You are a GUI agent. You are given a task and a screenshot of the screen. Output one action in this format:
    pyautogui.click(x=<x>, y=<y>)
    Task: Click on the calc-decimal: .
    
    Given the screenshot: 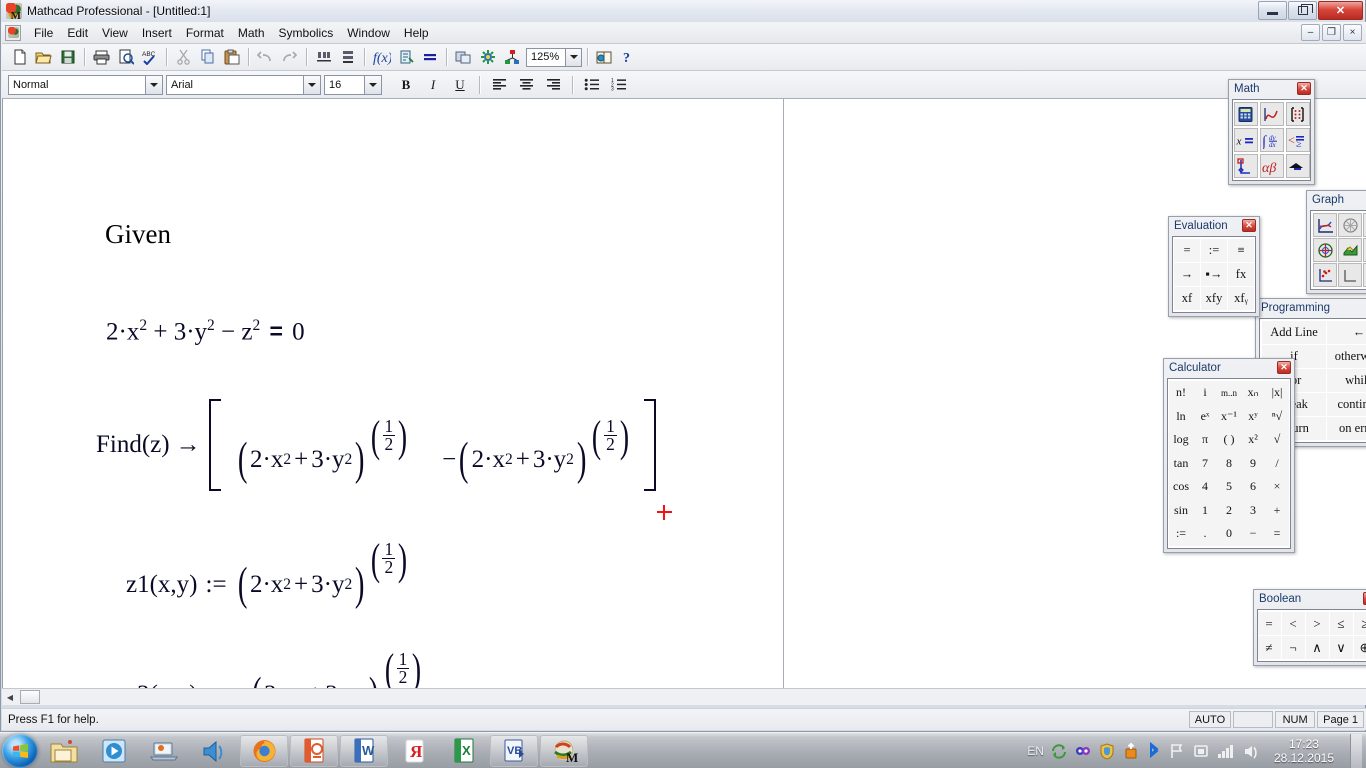 What is the action you would take?
    pyautogui.click(x=1205, y=534)
    